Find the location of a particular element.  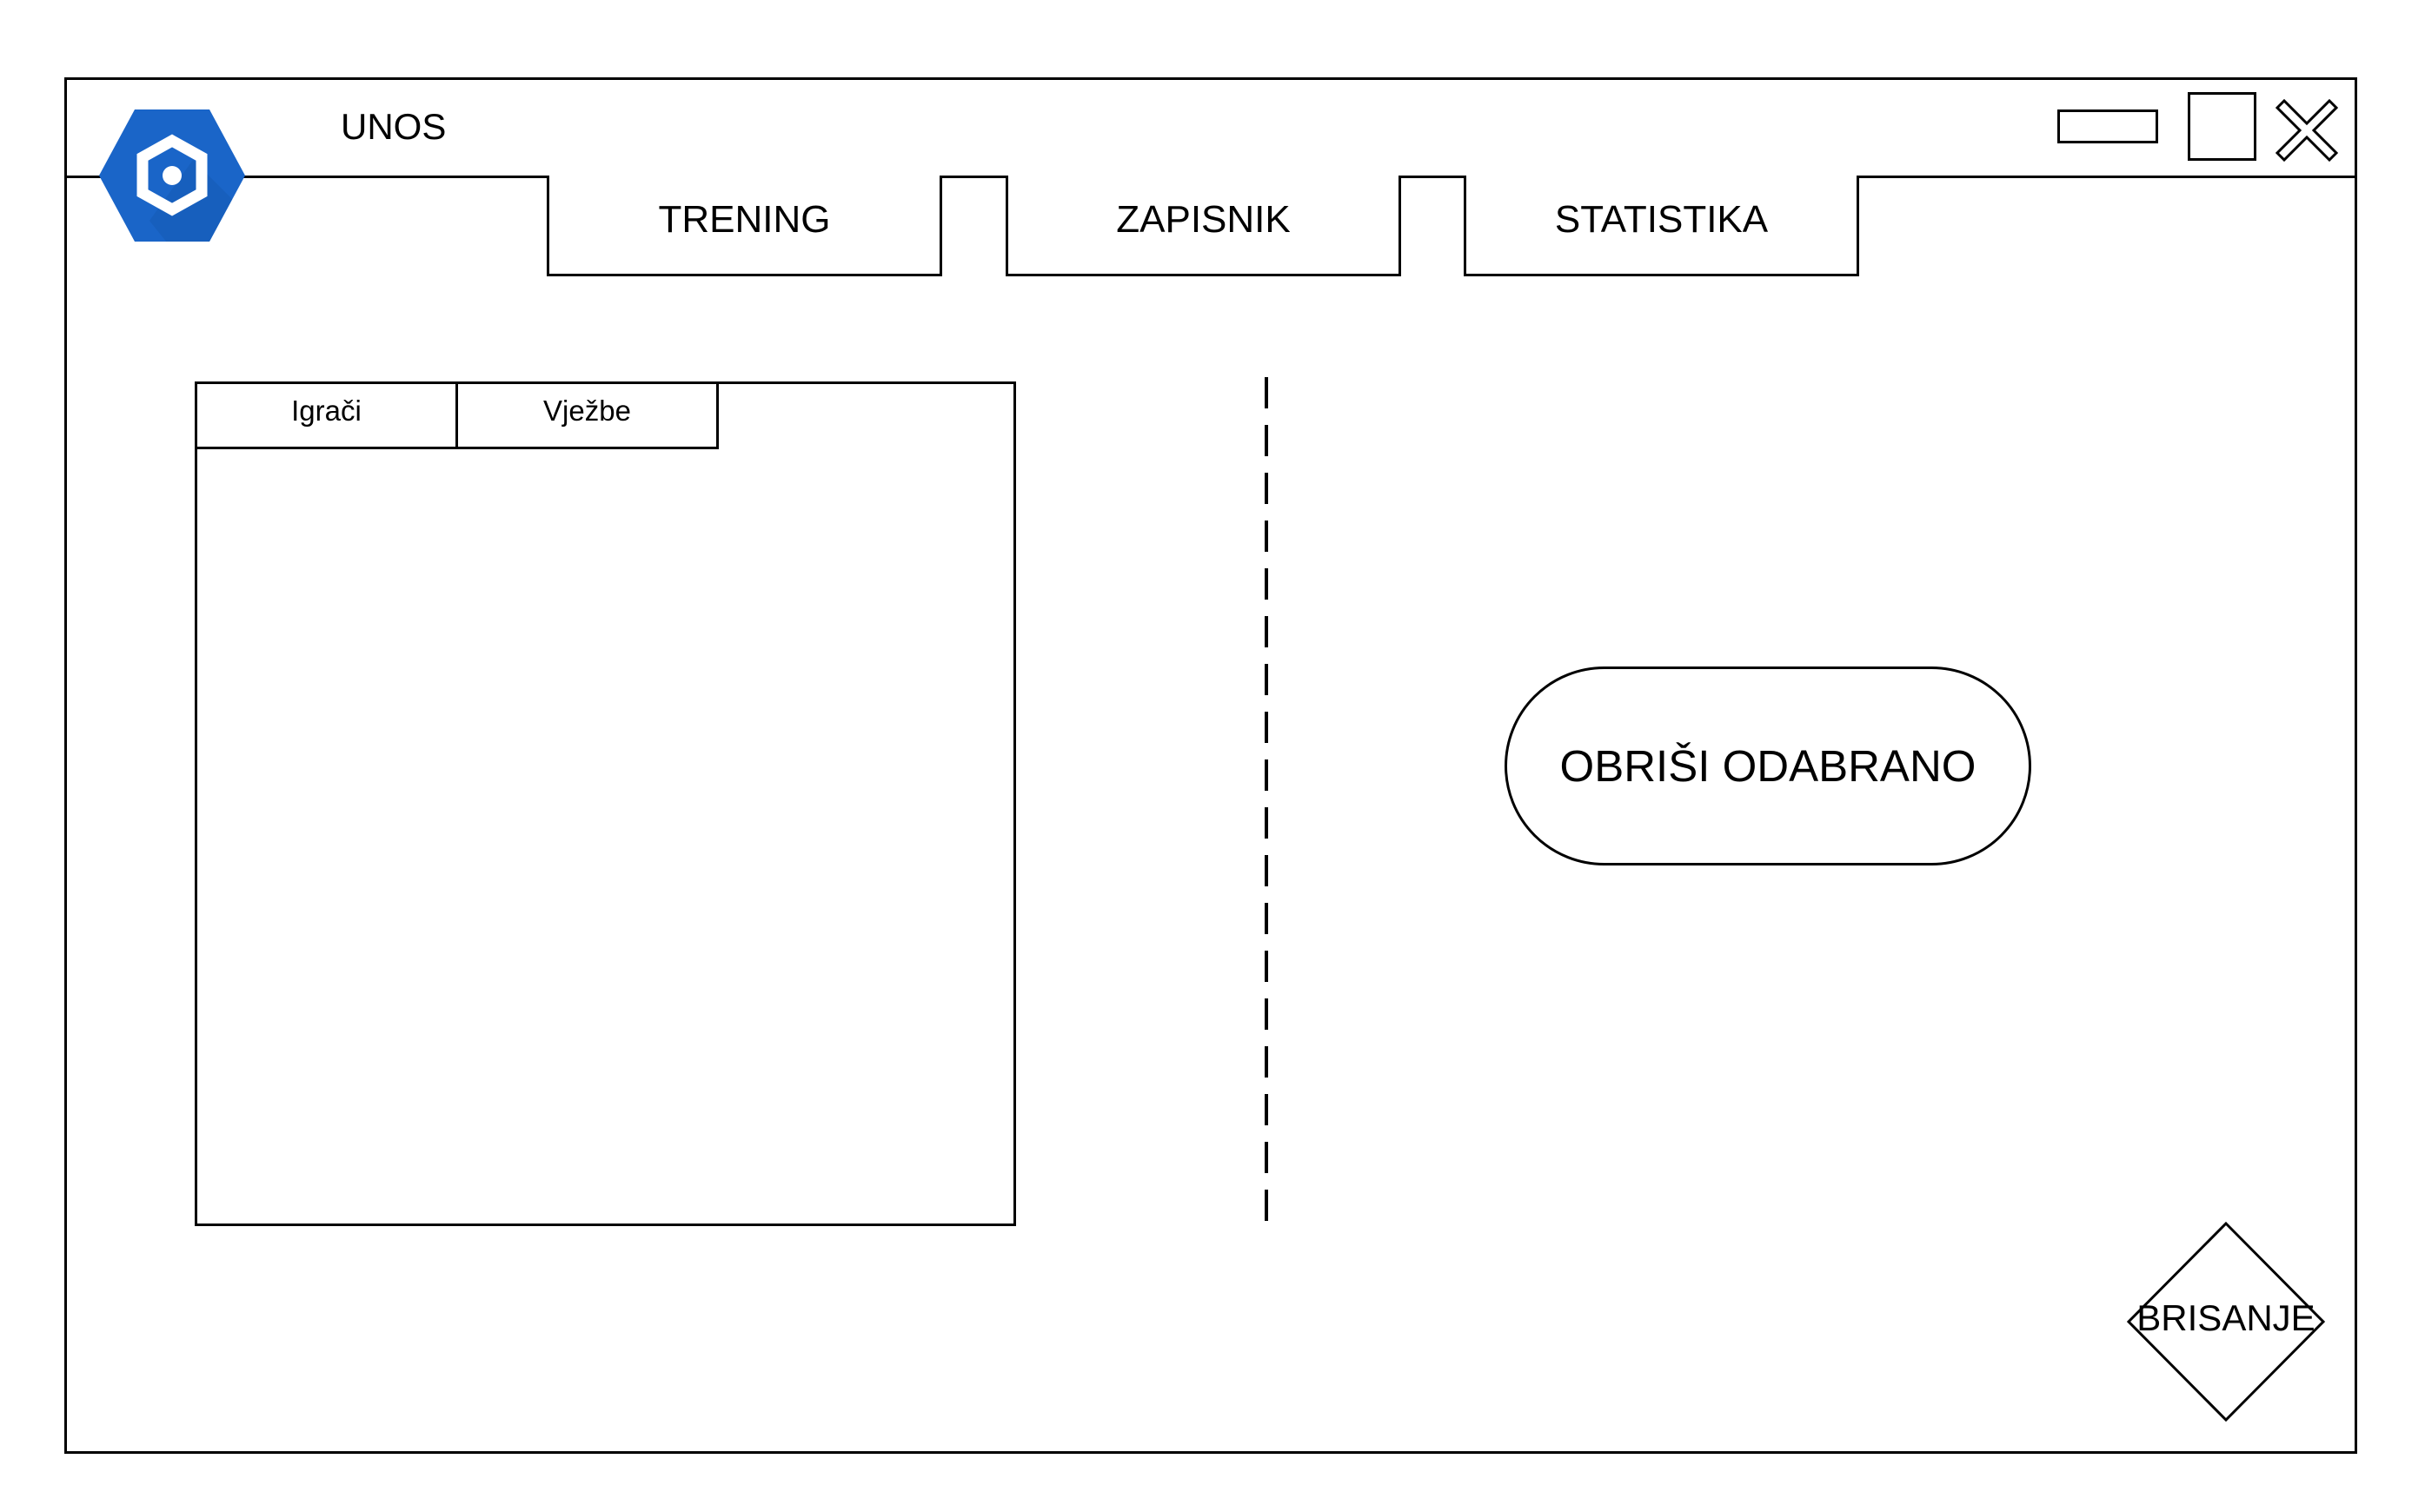

tab-trening: TRENING is located at coordinates (744, 226).